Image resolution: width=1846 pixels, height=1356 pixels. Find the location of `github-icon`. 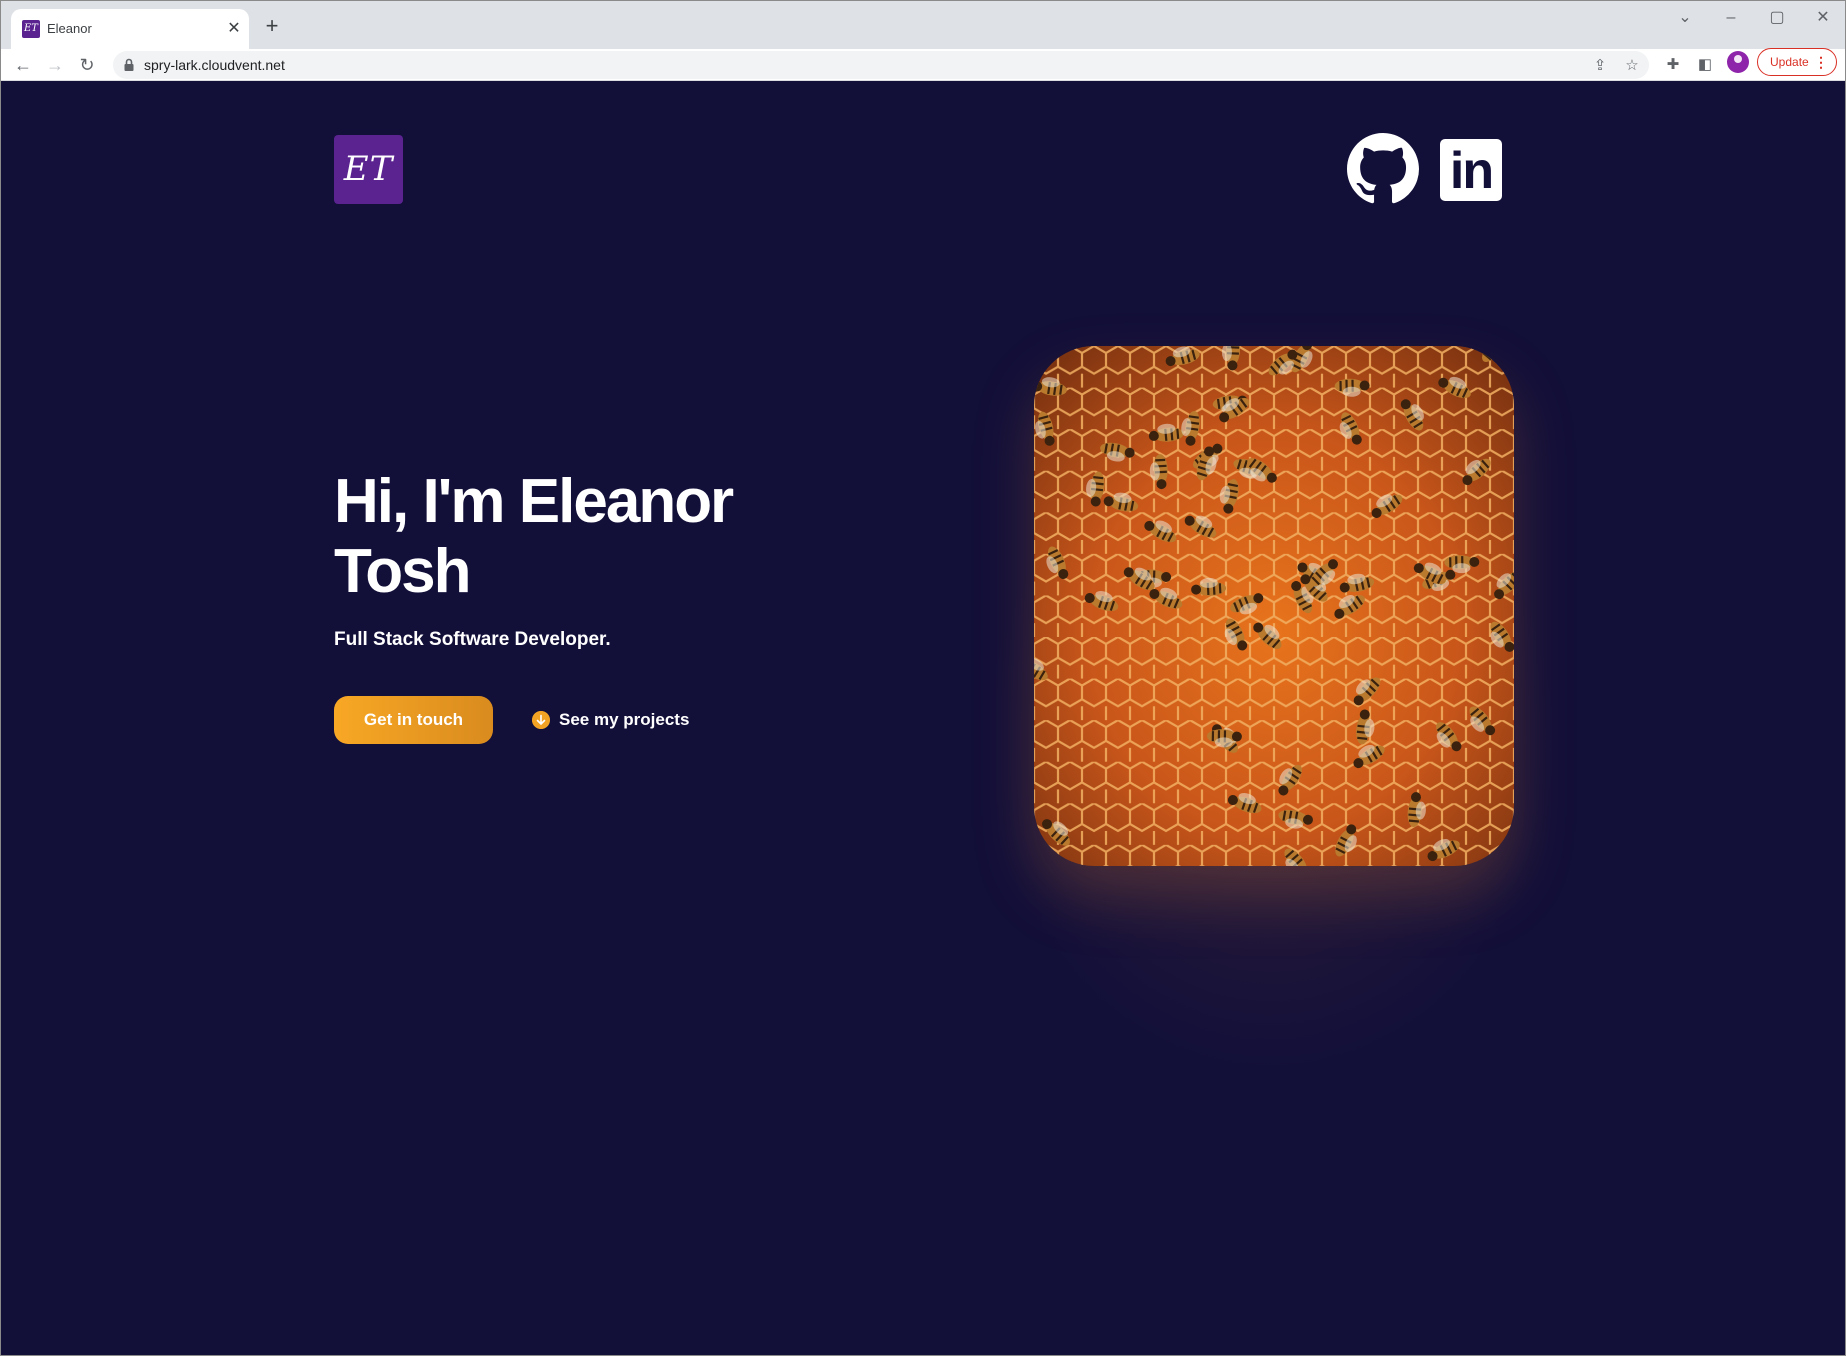

github-icon is located at coordinates (1383, 169).